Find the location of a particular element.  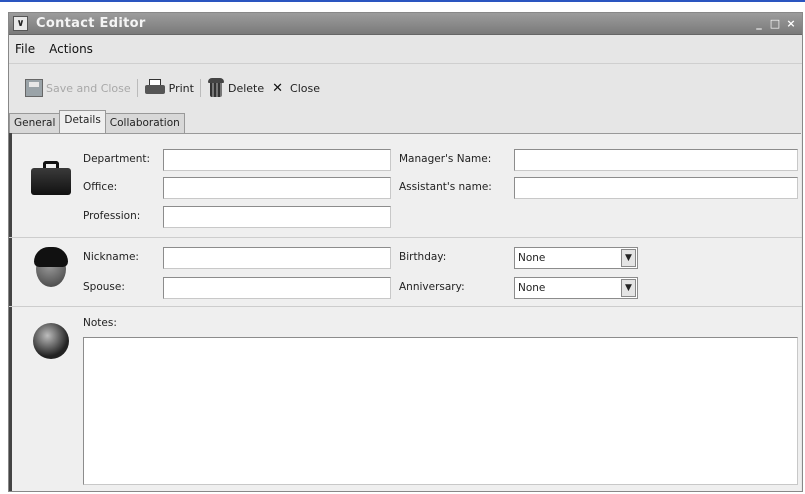

delete-label: Delete is located at coordinates (246, 88).